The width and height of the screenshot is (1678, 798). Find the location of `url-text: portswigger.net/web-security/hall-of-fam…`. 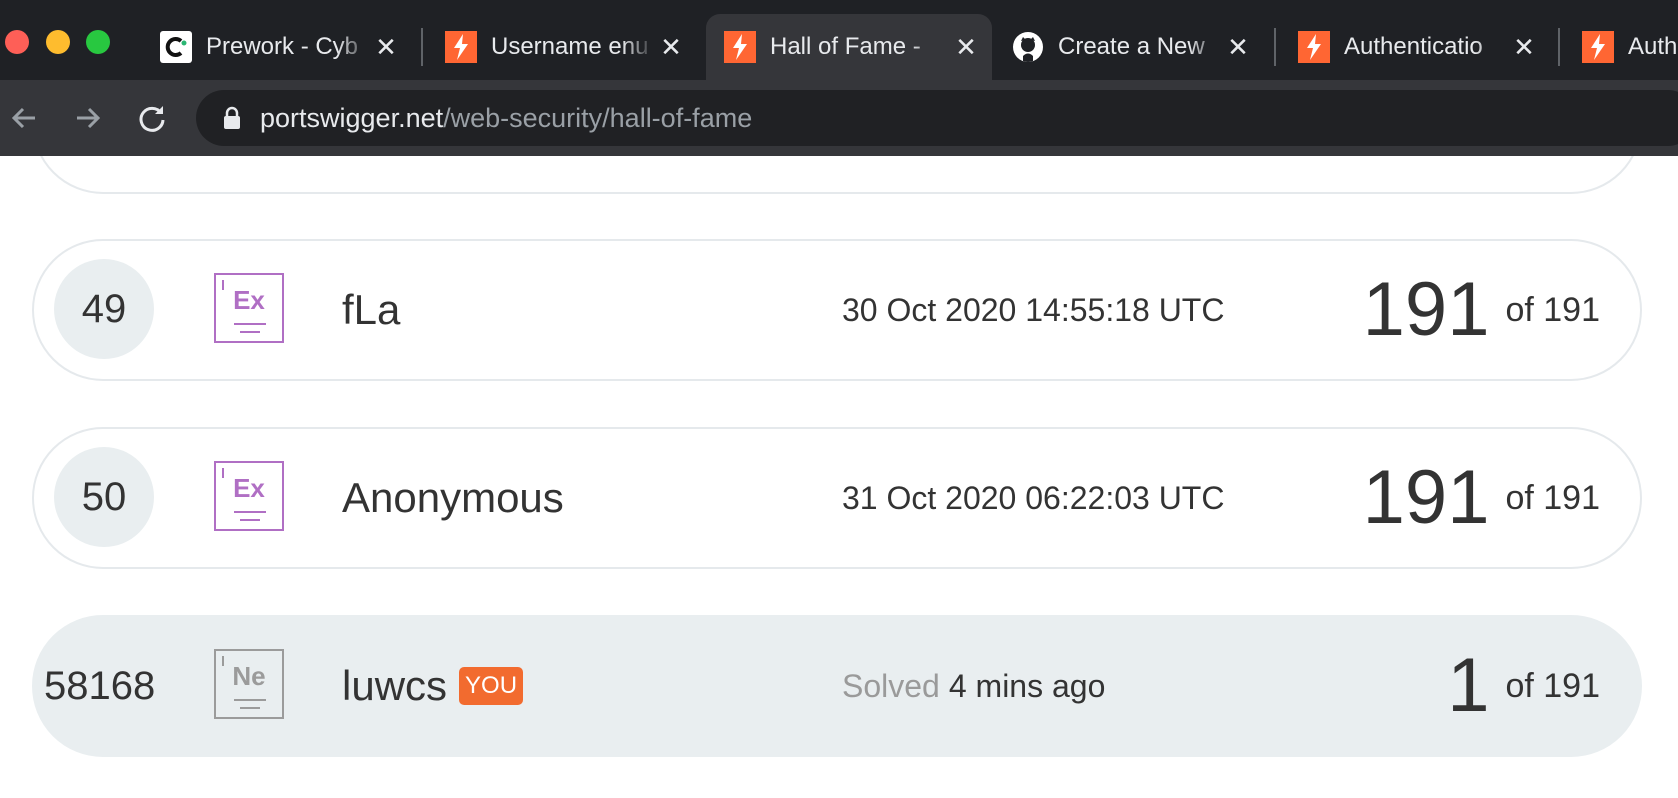

url-text: portswigger.net/web-security/hall-of-fam… is located at coordinates (506, 118).